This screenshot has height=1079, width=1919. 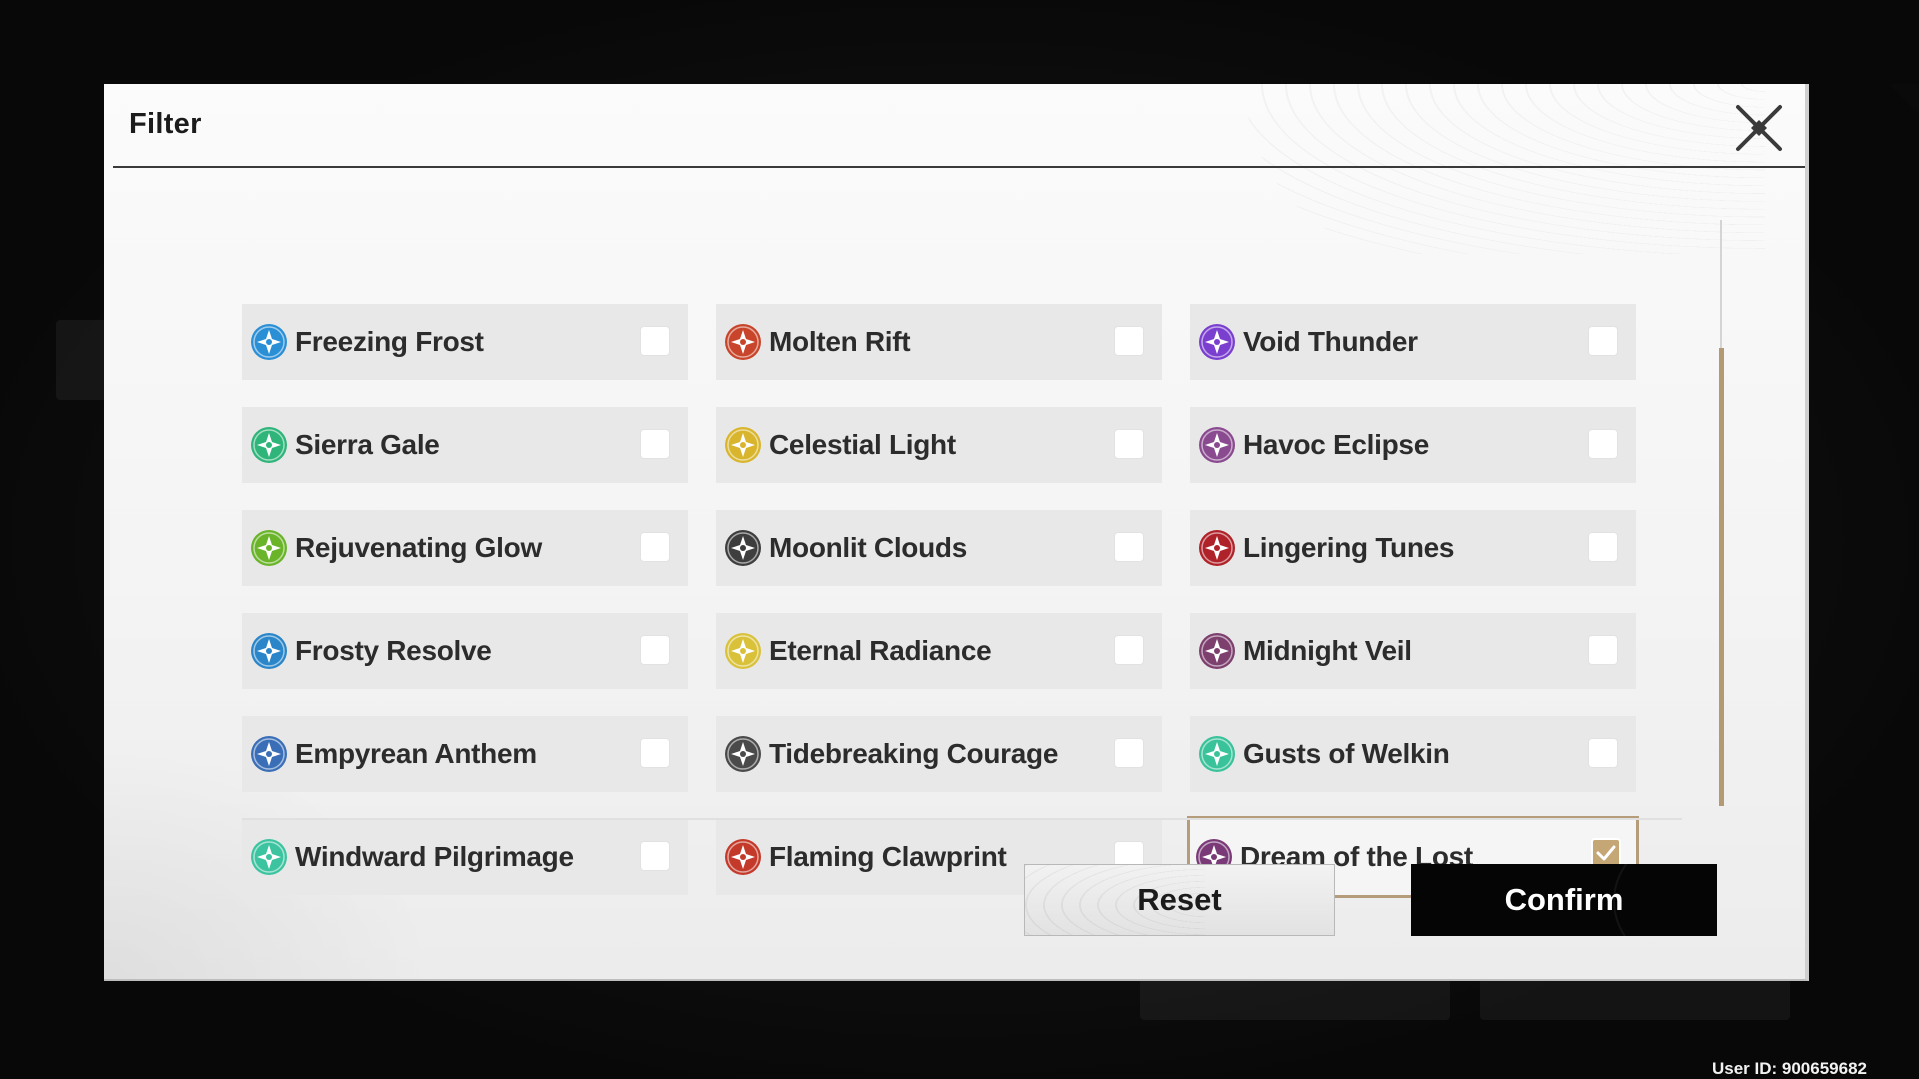 I want to click on title-divider, so click(x=959, y=167).